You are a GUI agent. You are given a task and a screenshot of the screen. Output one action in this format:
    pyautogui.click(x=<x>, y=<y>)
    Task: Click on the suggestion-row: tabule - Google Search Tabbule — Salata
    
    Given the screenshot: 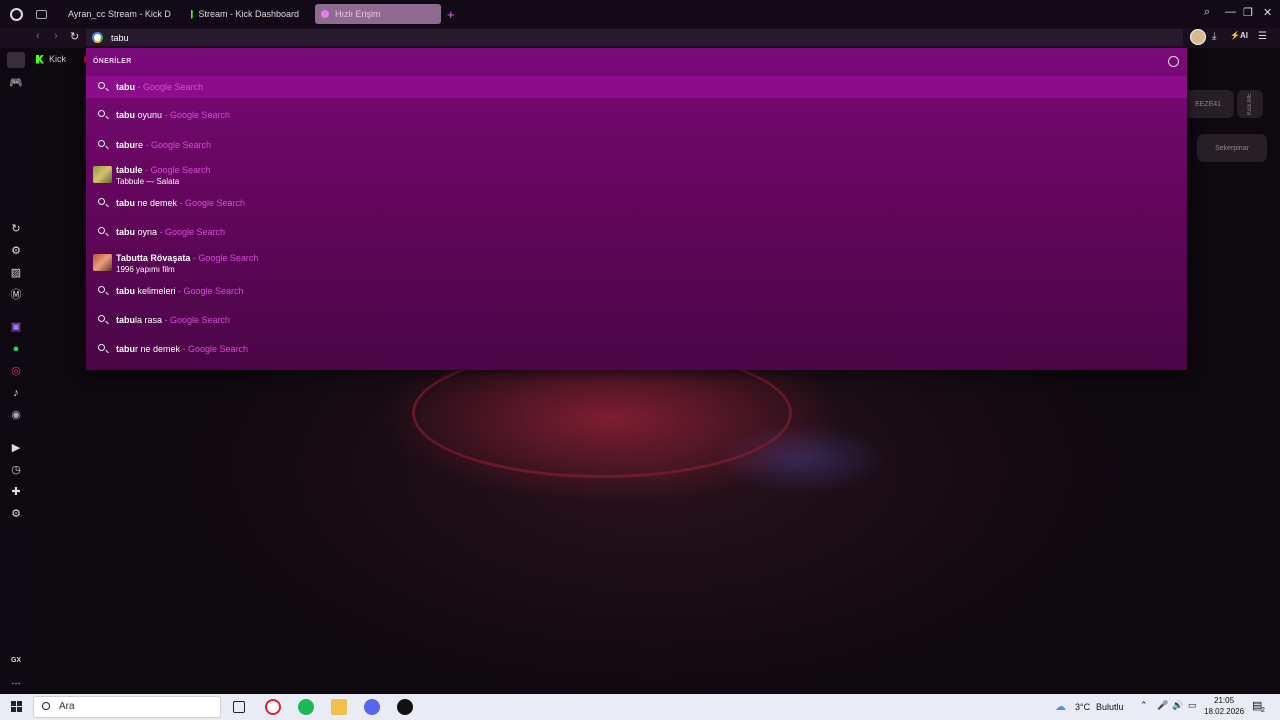 What is the action you would take?
    pyautogui.click(x=636, y=175)
    